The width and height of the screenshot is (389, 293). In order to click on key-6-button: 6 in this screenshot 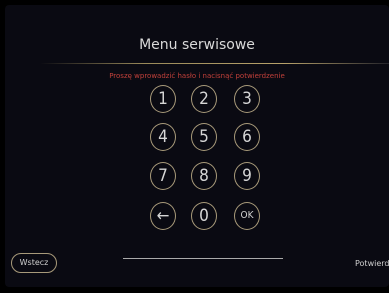, I will do `click(247, 137)`.